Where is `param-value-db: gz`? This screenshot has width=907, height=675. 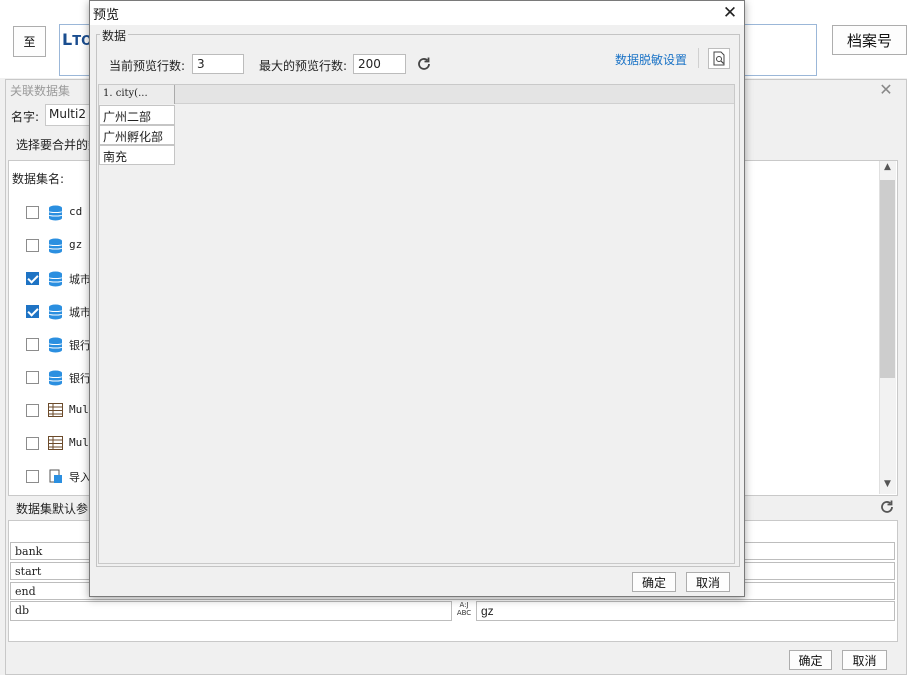 param-value-db: gz is located at coordinates (685, 611).